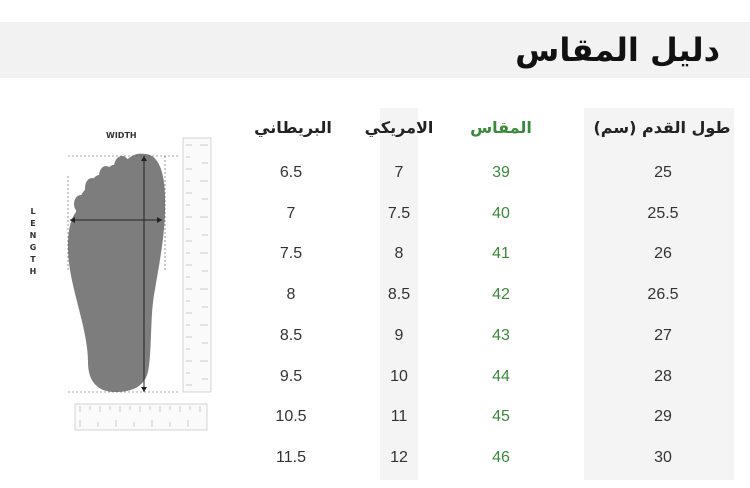 Image resolution: width=750 pixels, height=488 pixels. Describe the element at coordinates (293, 127) in the screenshot. I see `header-uk: البريطاني` at that location.